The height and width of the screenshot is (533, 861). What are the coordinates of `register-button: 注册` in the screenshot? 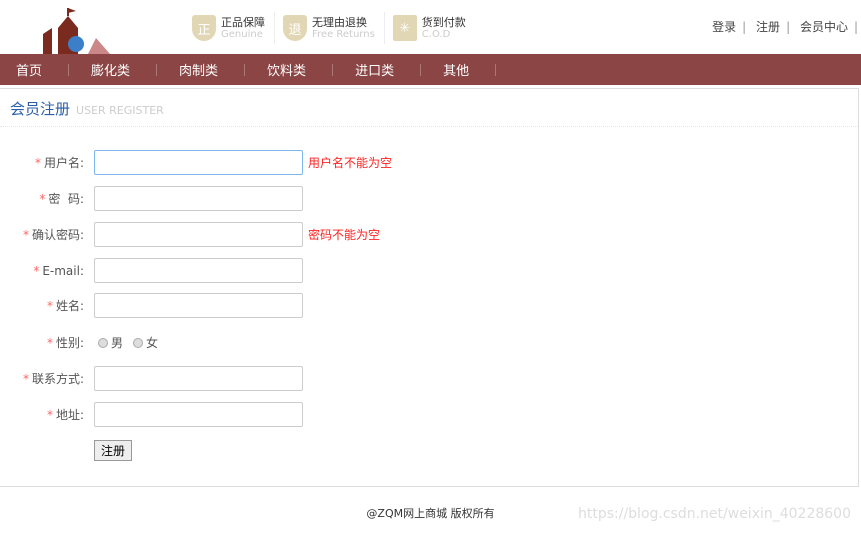 It's located at (113, 450).